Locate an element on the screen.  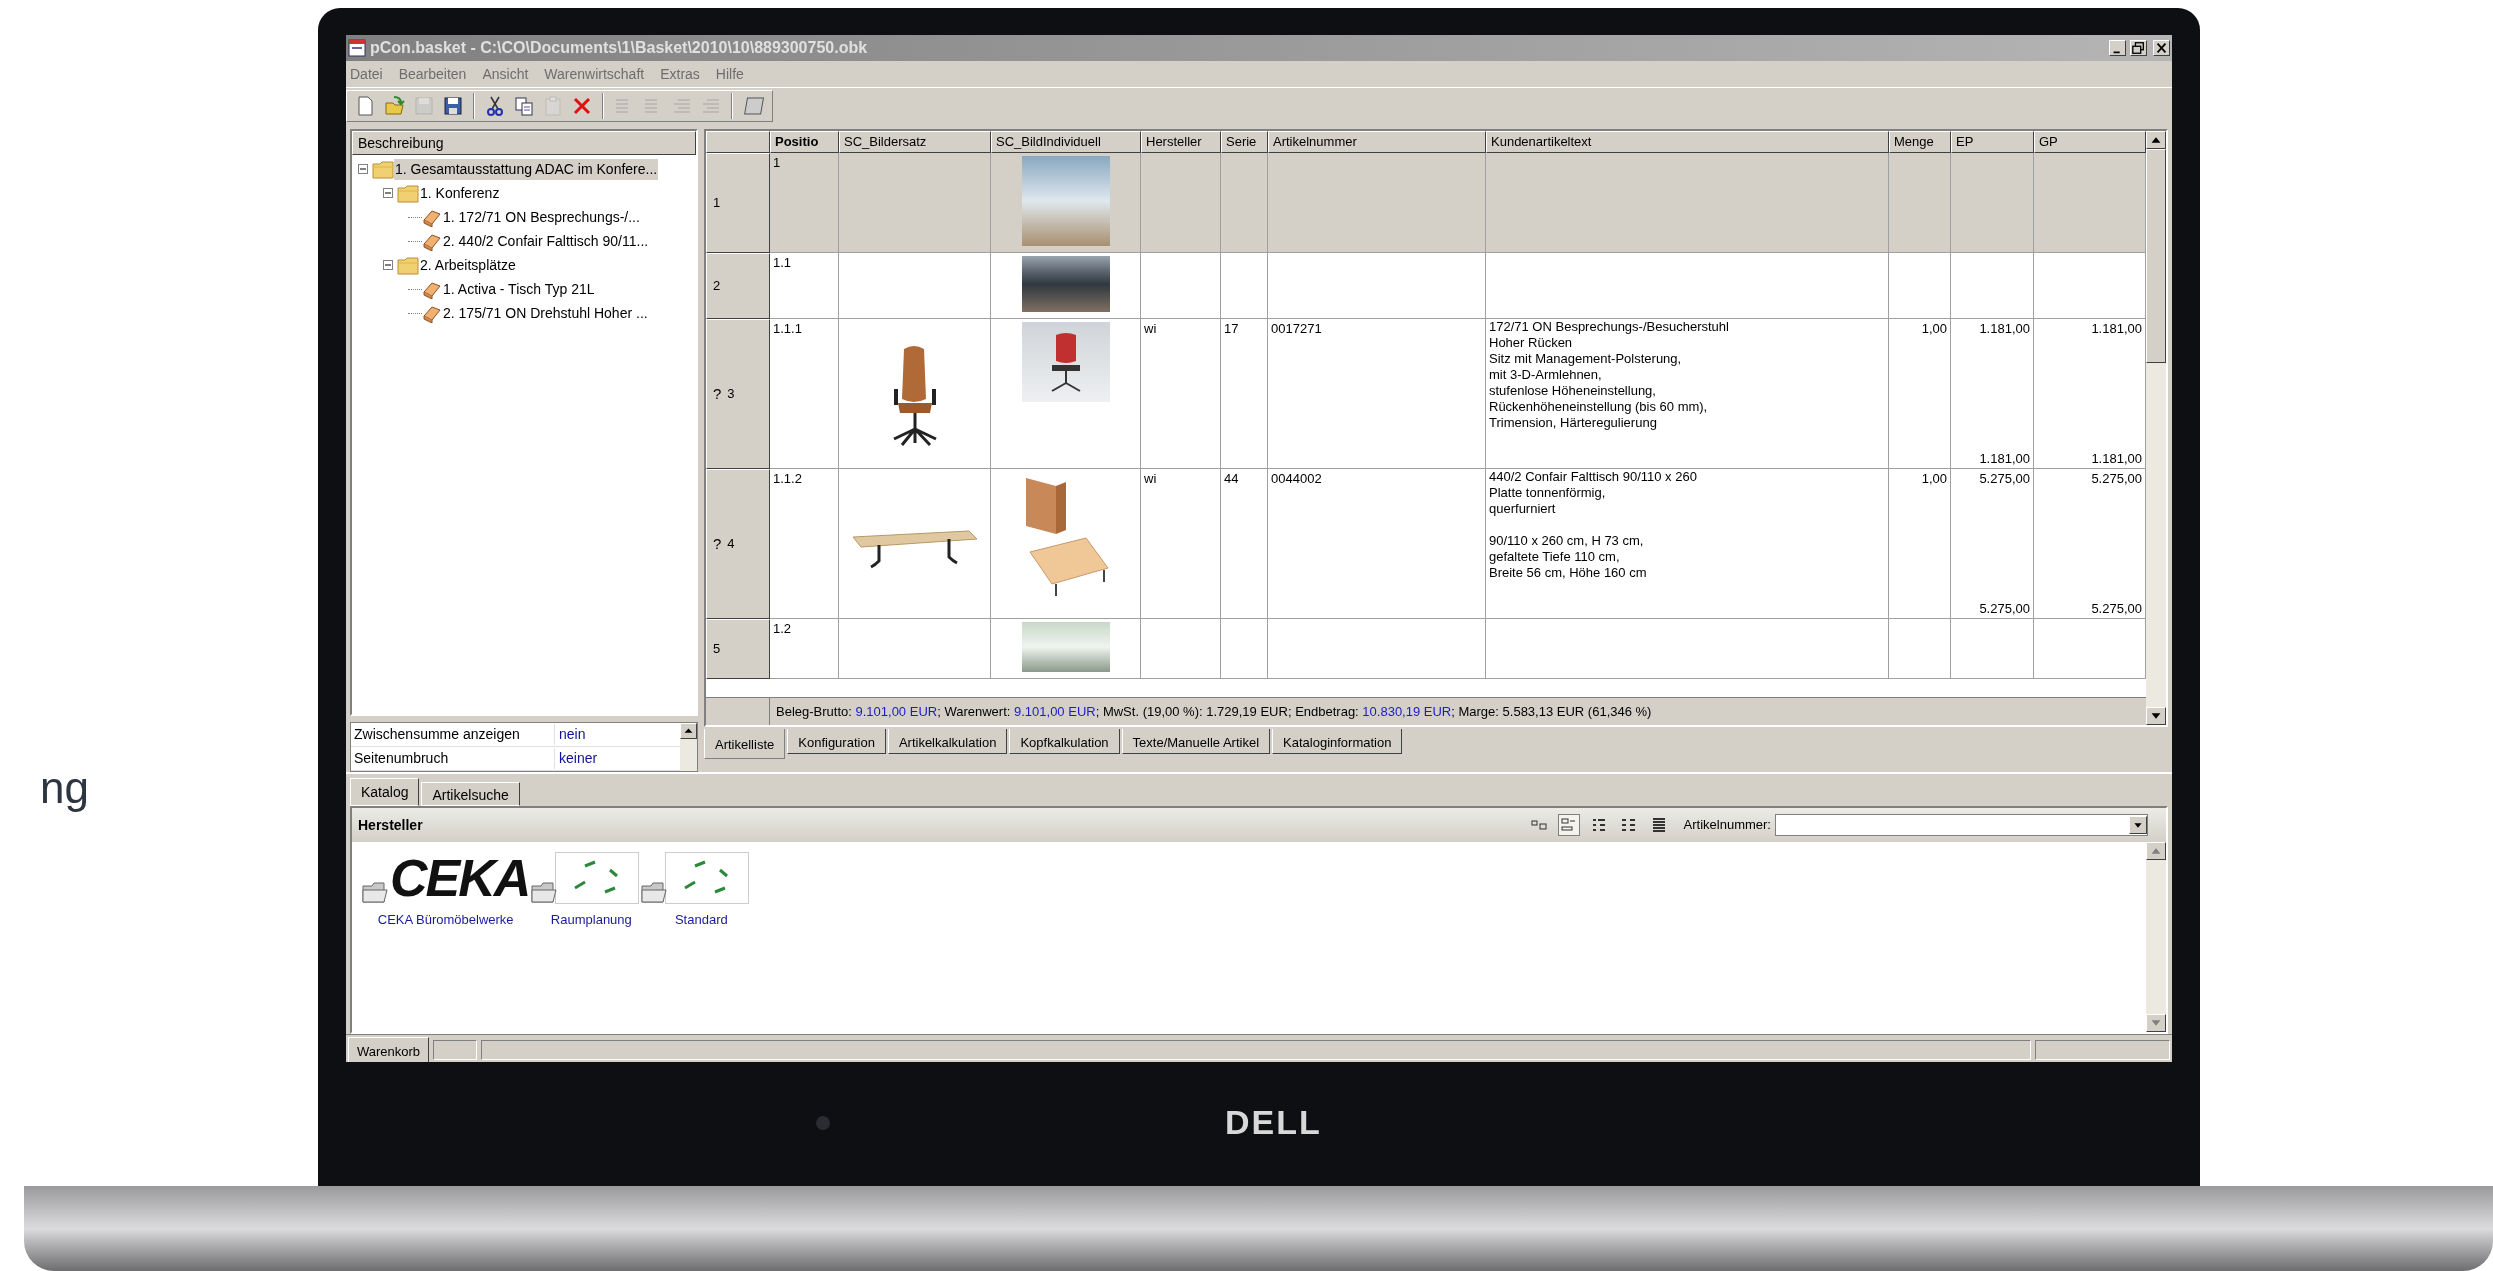
row-header: ? 3 is located at coordinates (738, 394).